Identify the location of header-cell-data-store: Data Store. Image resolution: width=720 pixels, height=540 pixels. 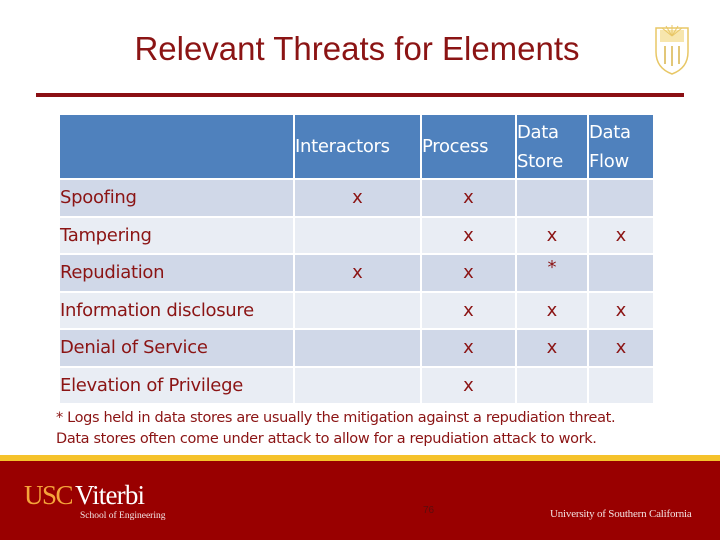
(552, 146).